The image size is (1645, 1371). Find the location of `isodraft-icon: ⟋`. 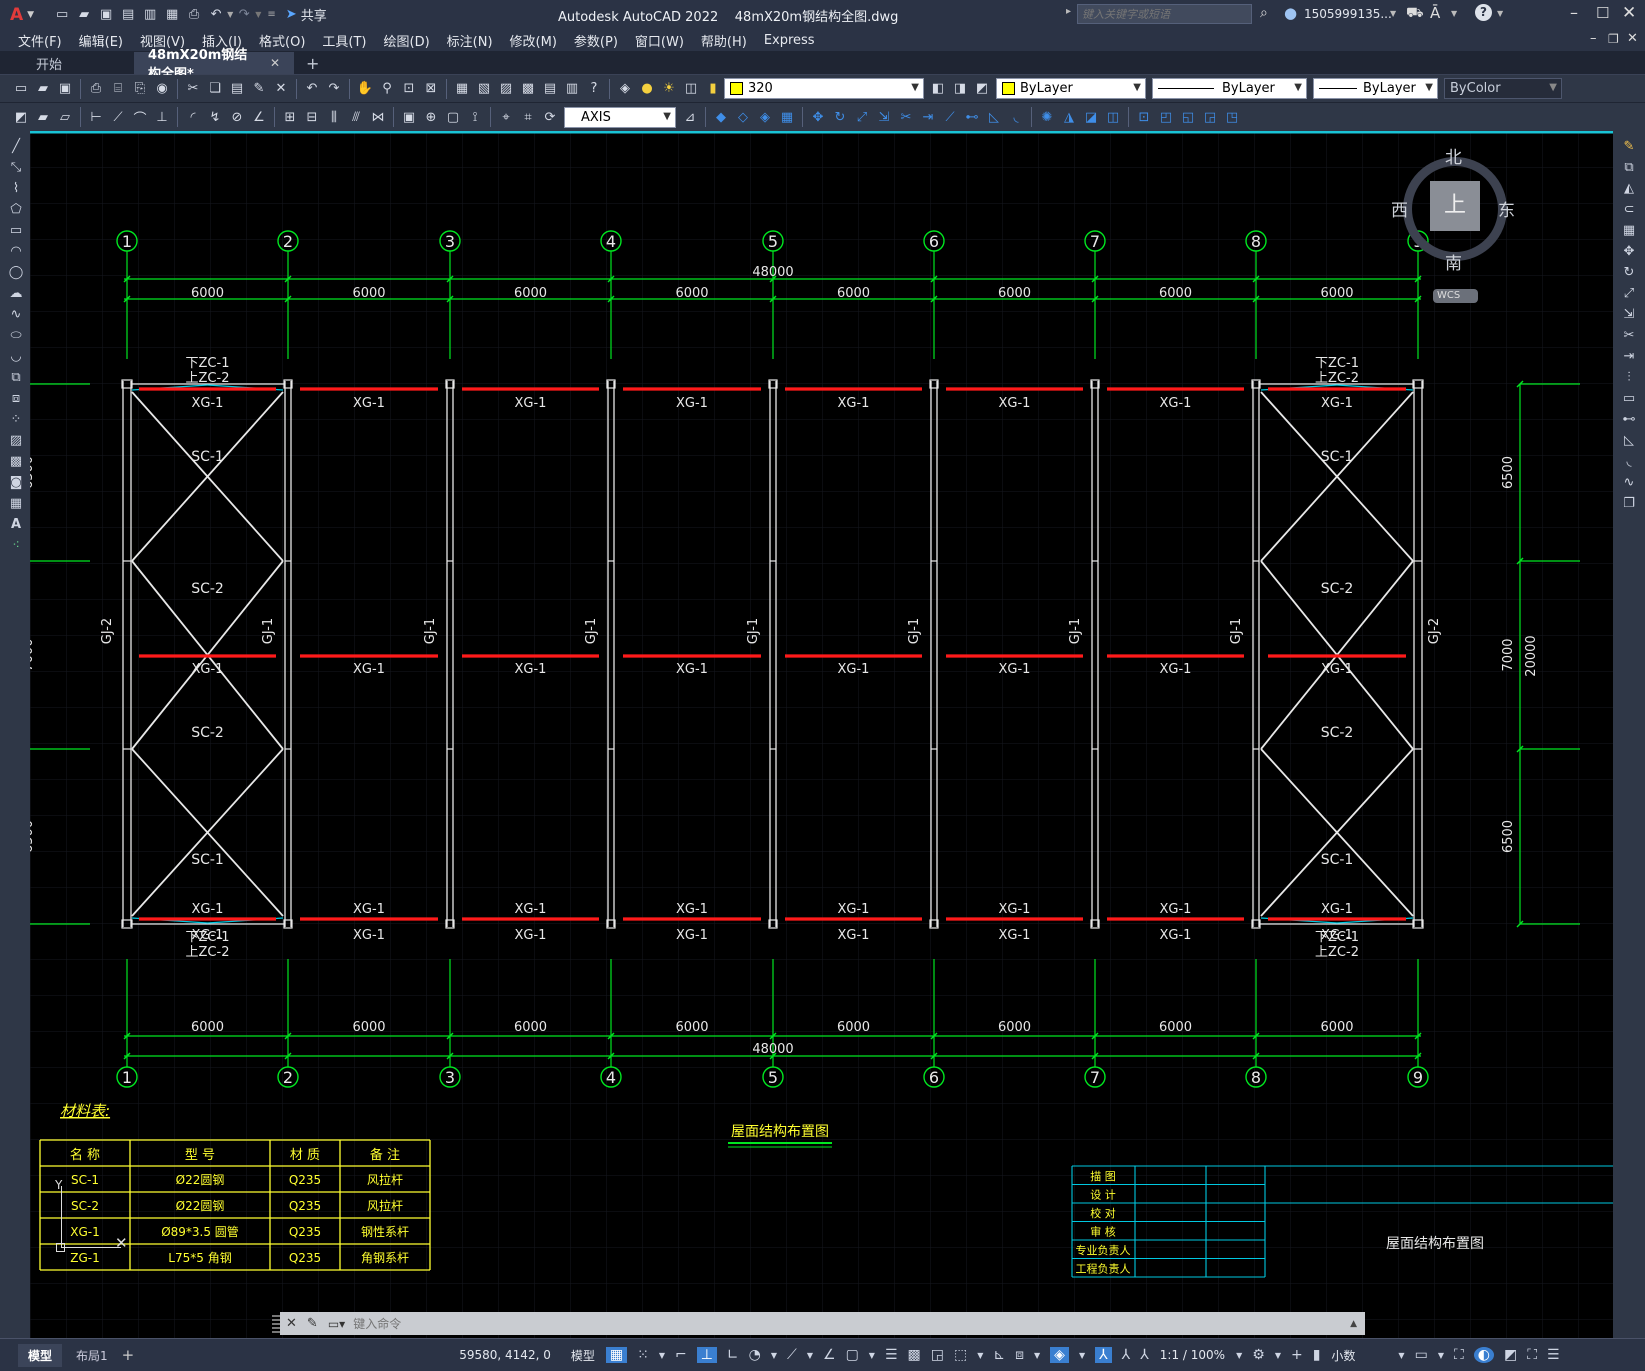

isodraft-icon: ⟋ is located at coordinates (792, 1355).